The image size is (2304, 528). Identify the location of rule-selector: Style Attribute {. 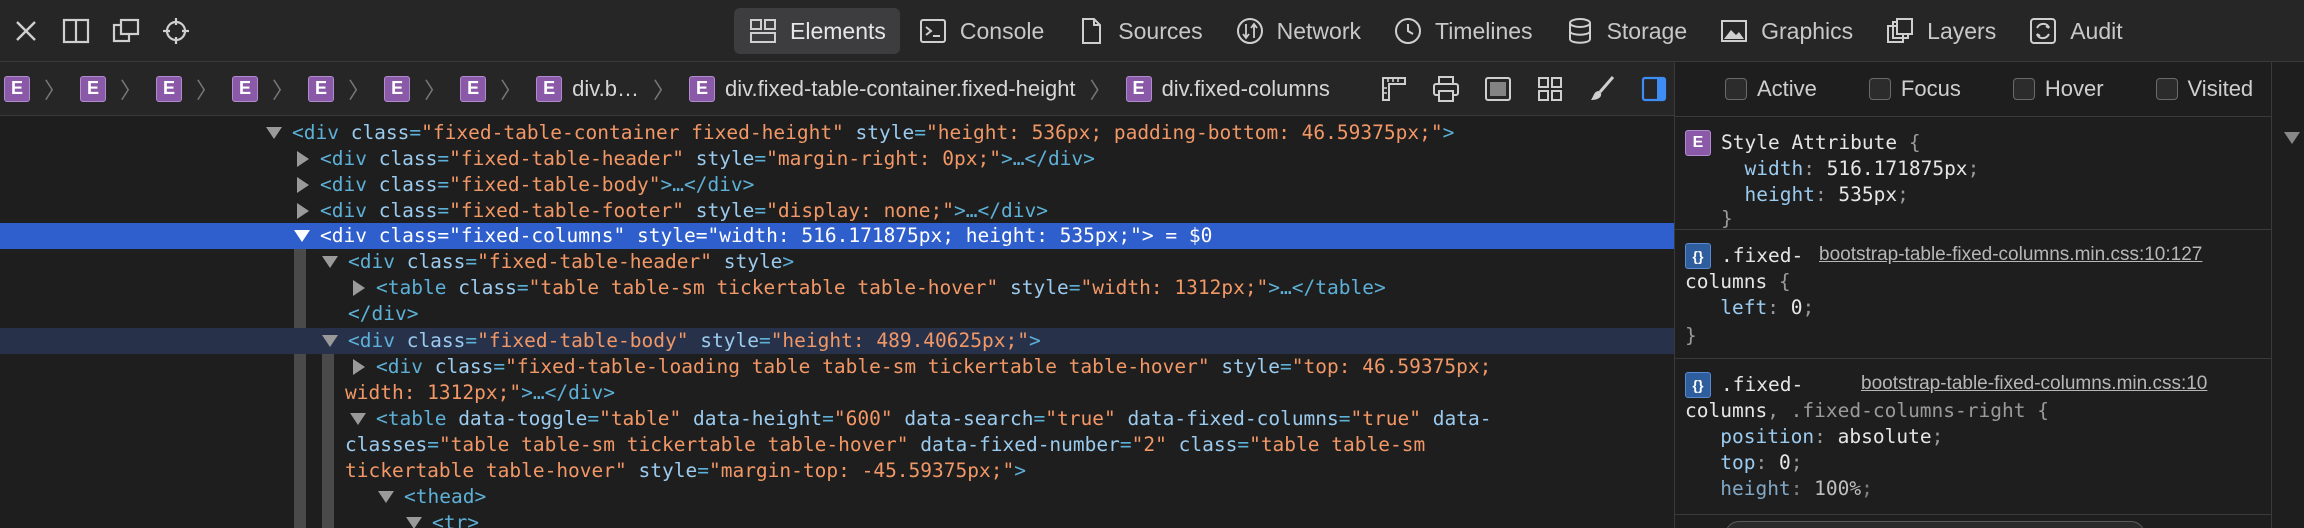
(1821, 142).